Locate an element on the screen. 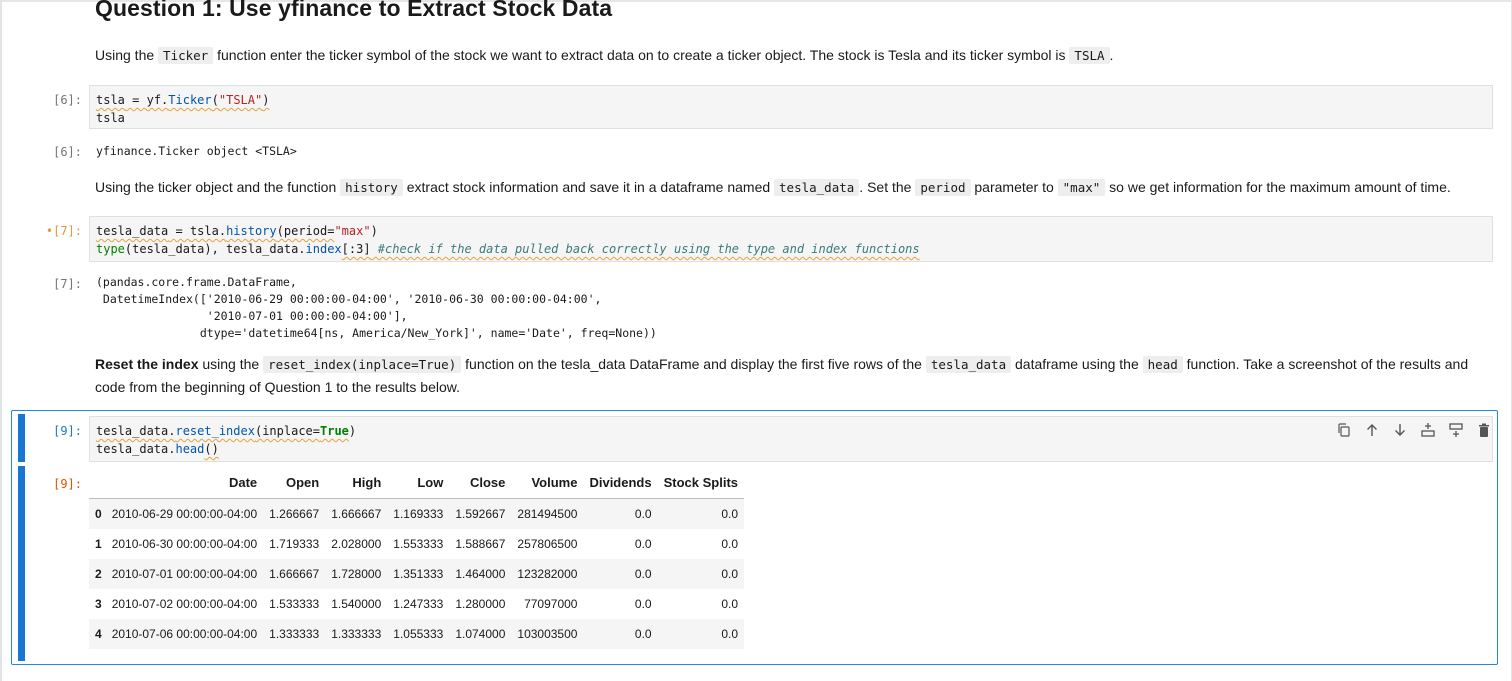  row-index: 1 is located at coordinates (98, 544).